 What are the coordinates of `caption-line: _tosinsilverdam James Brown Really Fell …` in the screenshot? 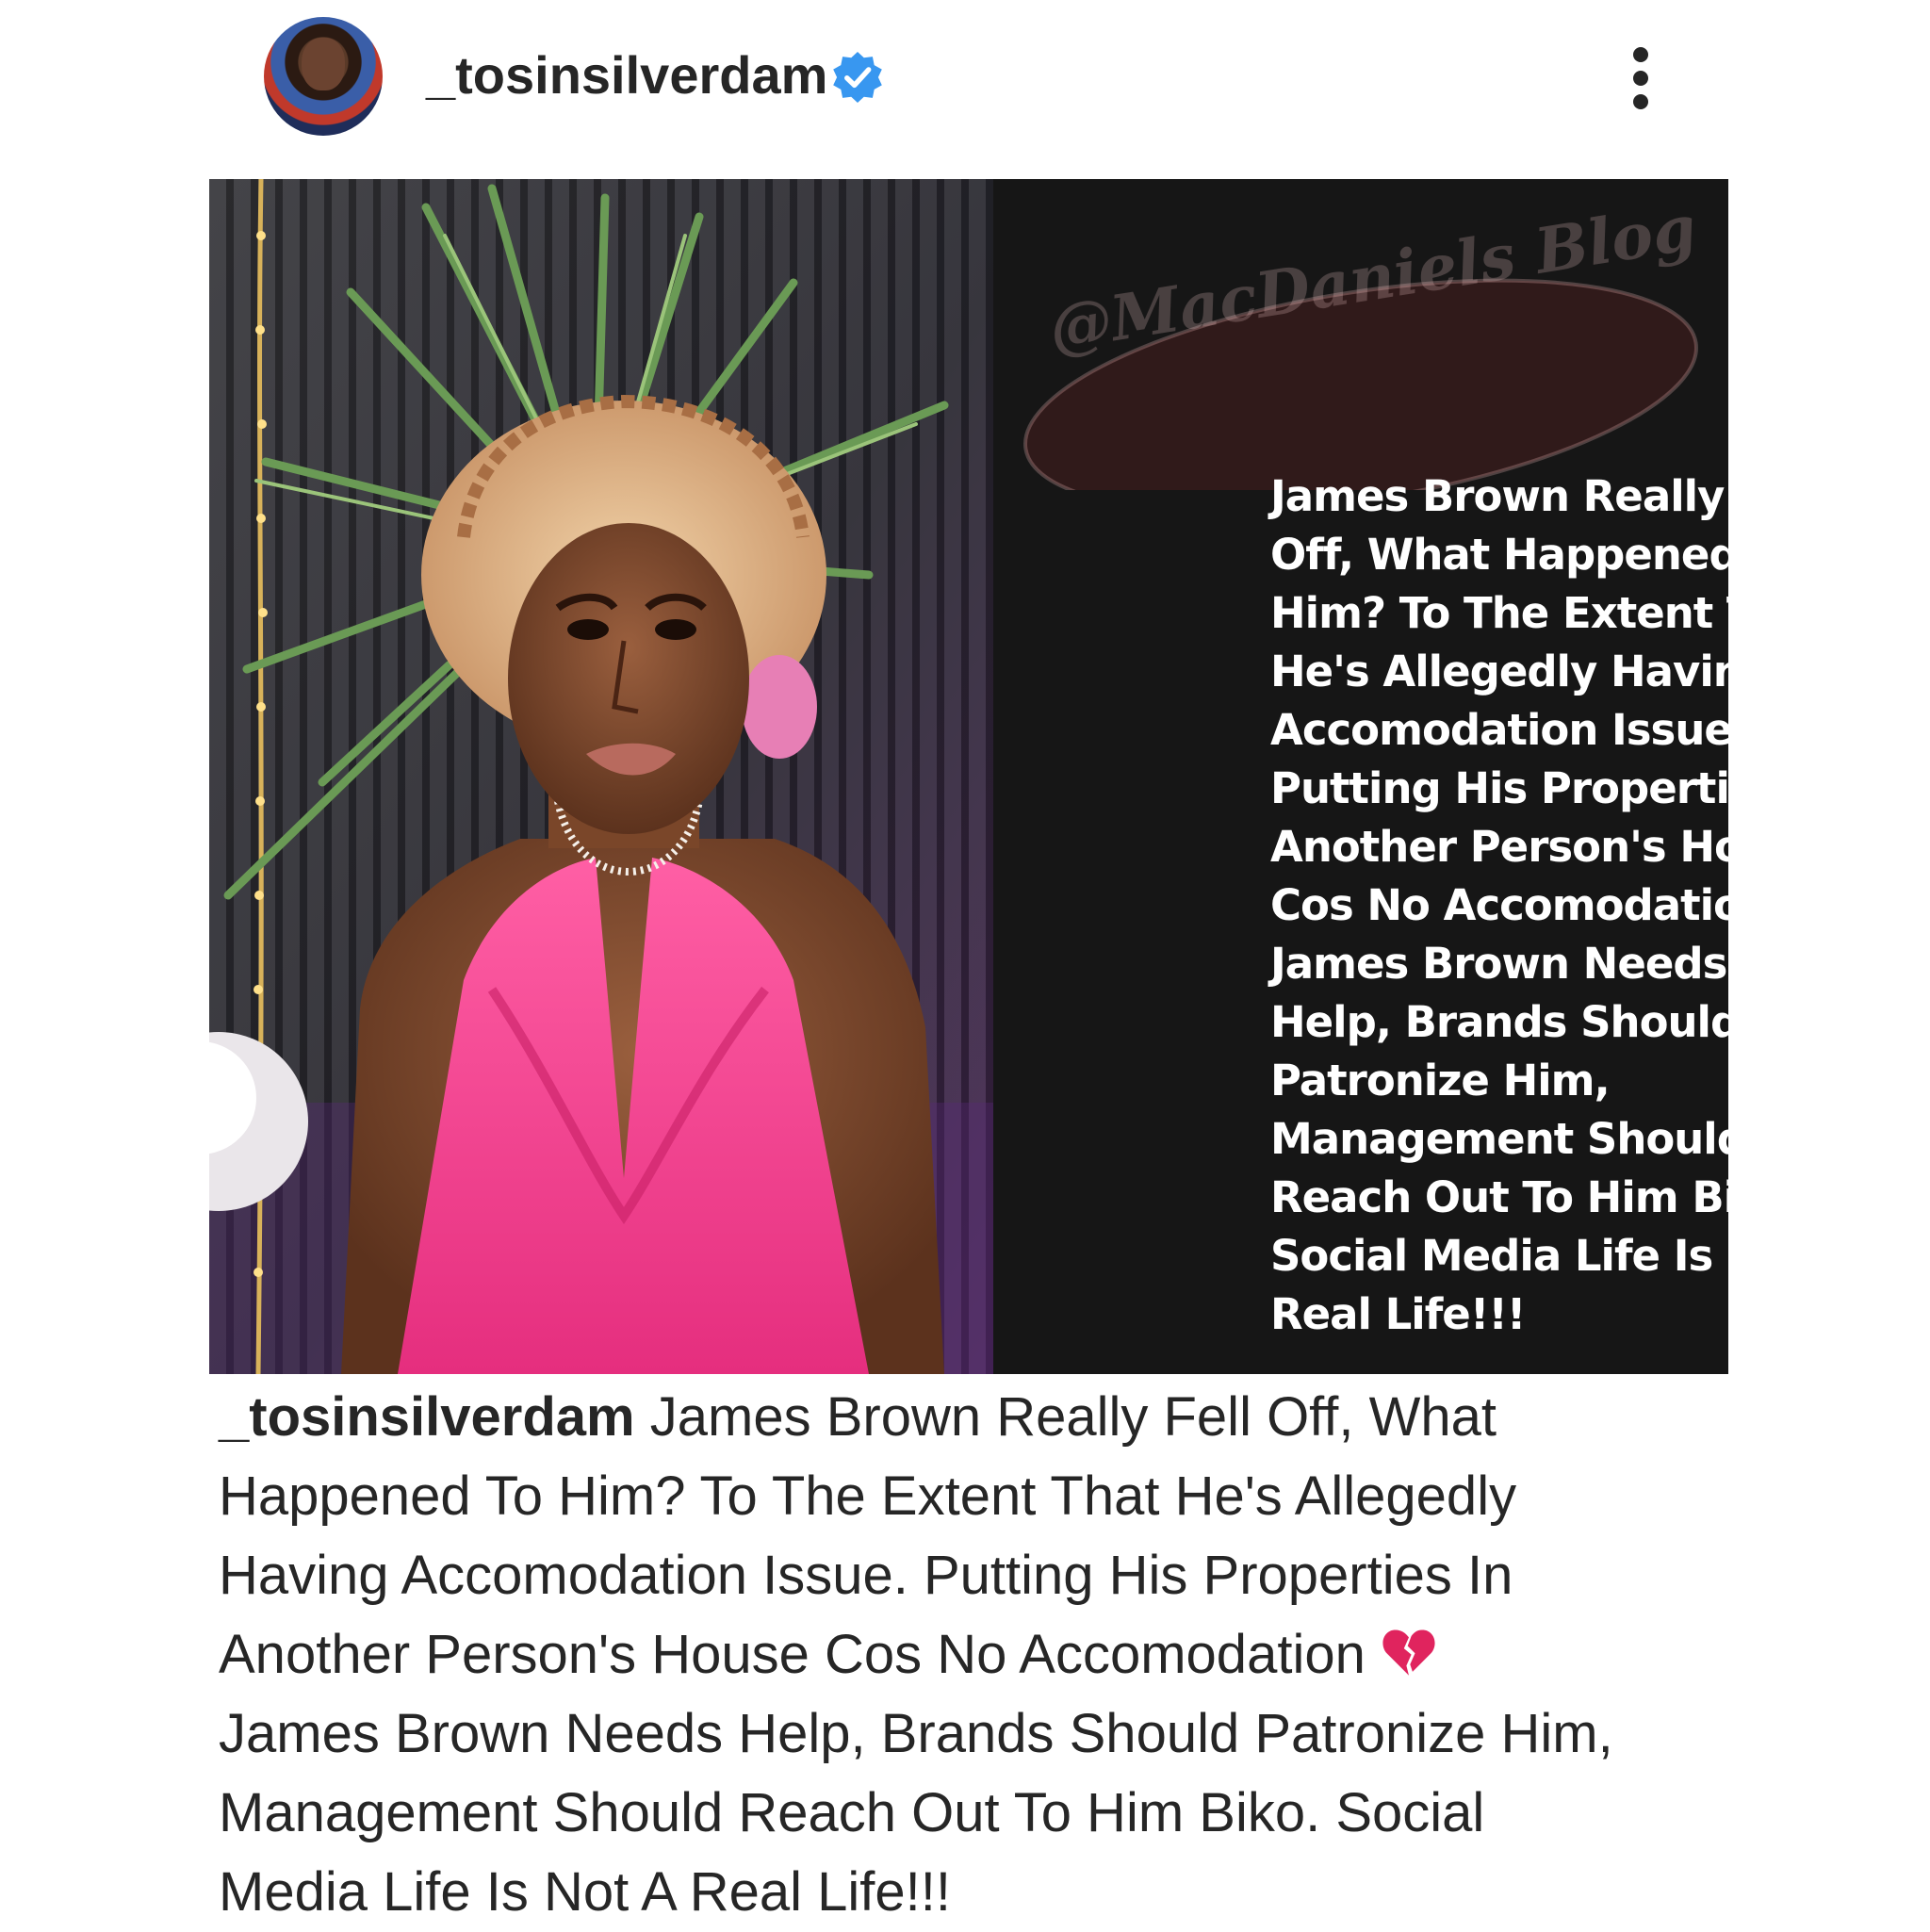 It's located at (972, 1417).